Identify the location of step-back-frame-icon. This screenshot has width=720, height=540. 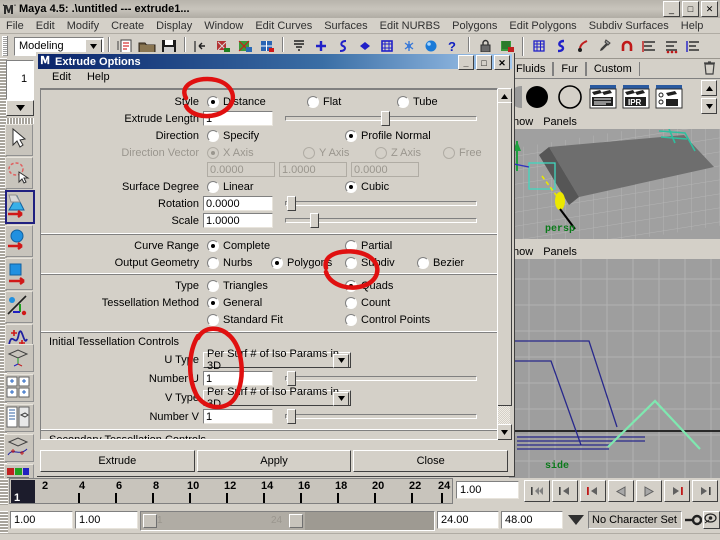
(593, 491).